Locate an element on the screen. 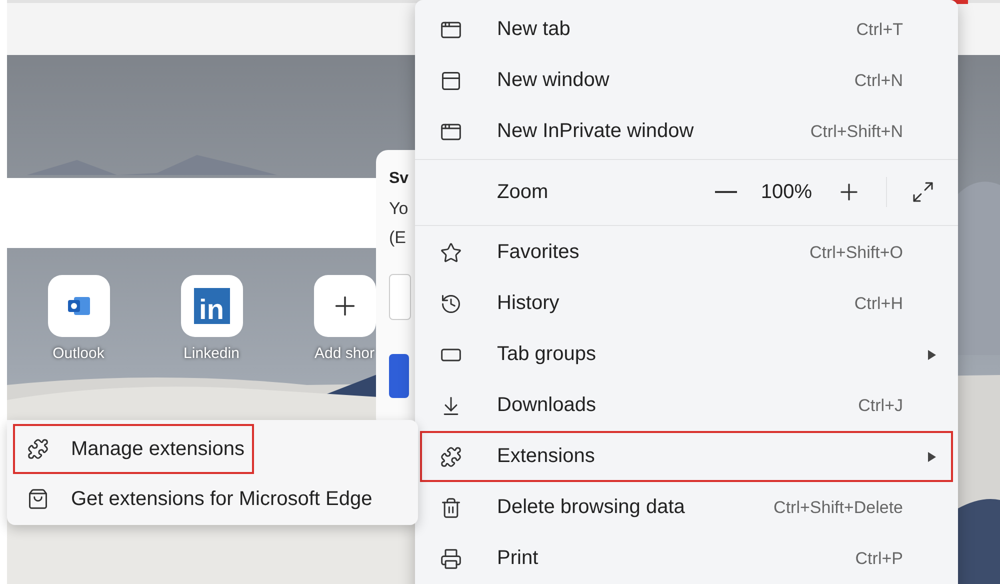 The width and height of the screenshot is (1000, 584). logo-text: in is located at coordinates (212, 306).